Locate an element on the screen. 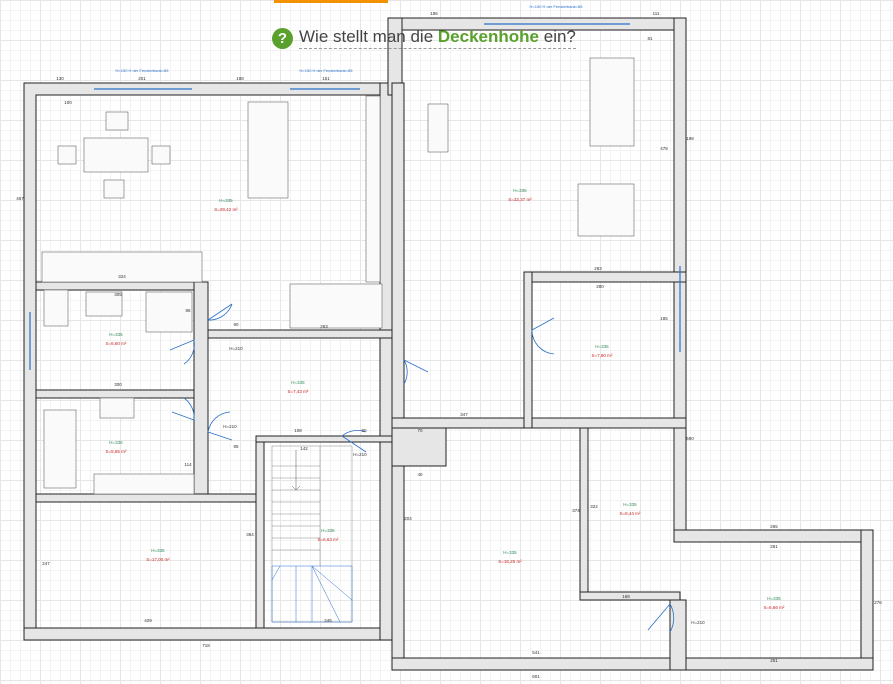  dim-label: 90 is located at coordinates (236, 324).